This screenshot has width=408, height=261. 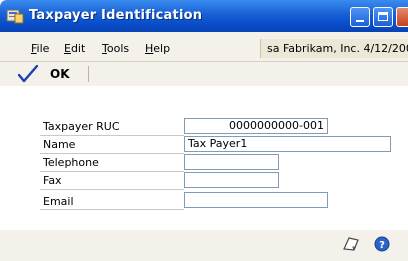 What do you see at coordinates (115, 48) in the screenshot?
I see `menu-tools: Tools` at bounding box center [115, 48].